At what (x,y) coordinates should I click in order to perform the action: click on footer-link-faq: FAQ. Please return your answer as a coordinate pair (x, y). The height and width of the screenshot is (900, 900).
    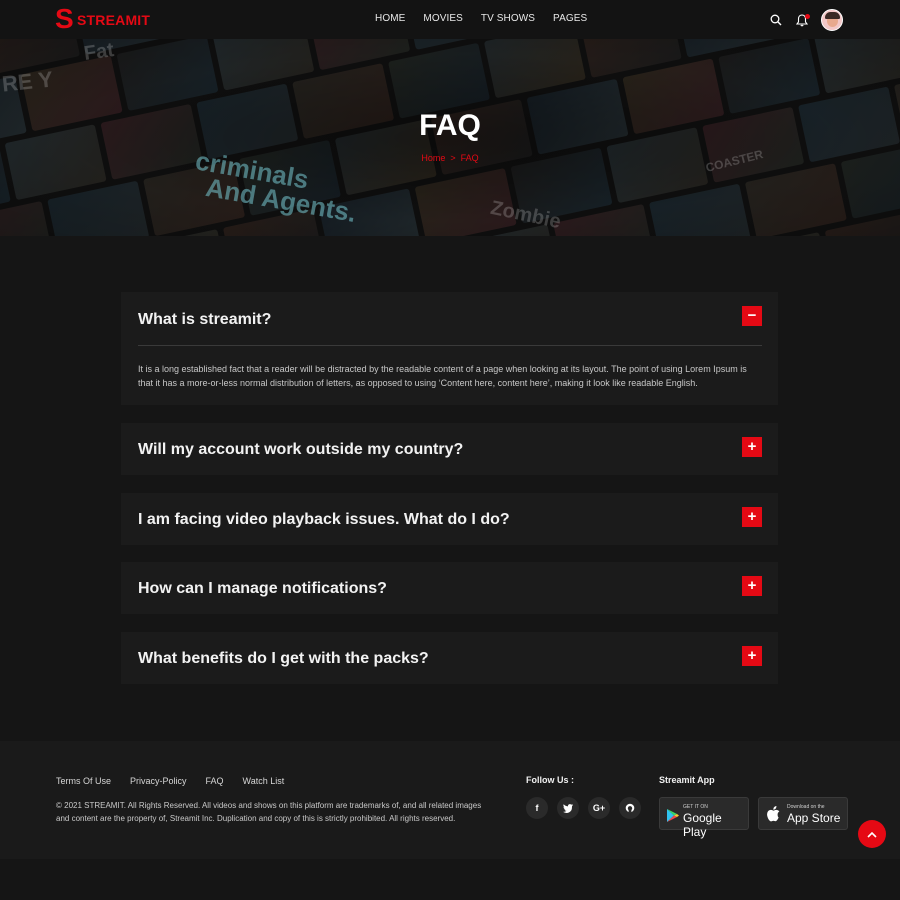
    Looking at the image, I should click on (215, 781).